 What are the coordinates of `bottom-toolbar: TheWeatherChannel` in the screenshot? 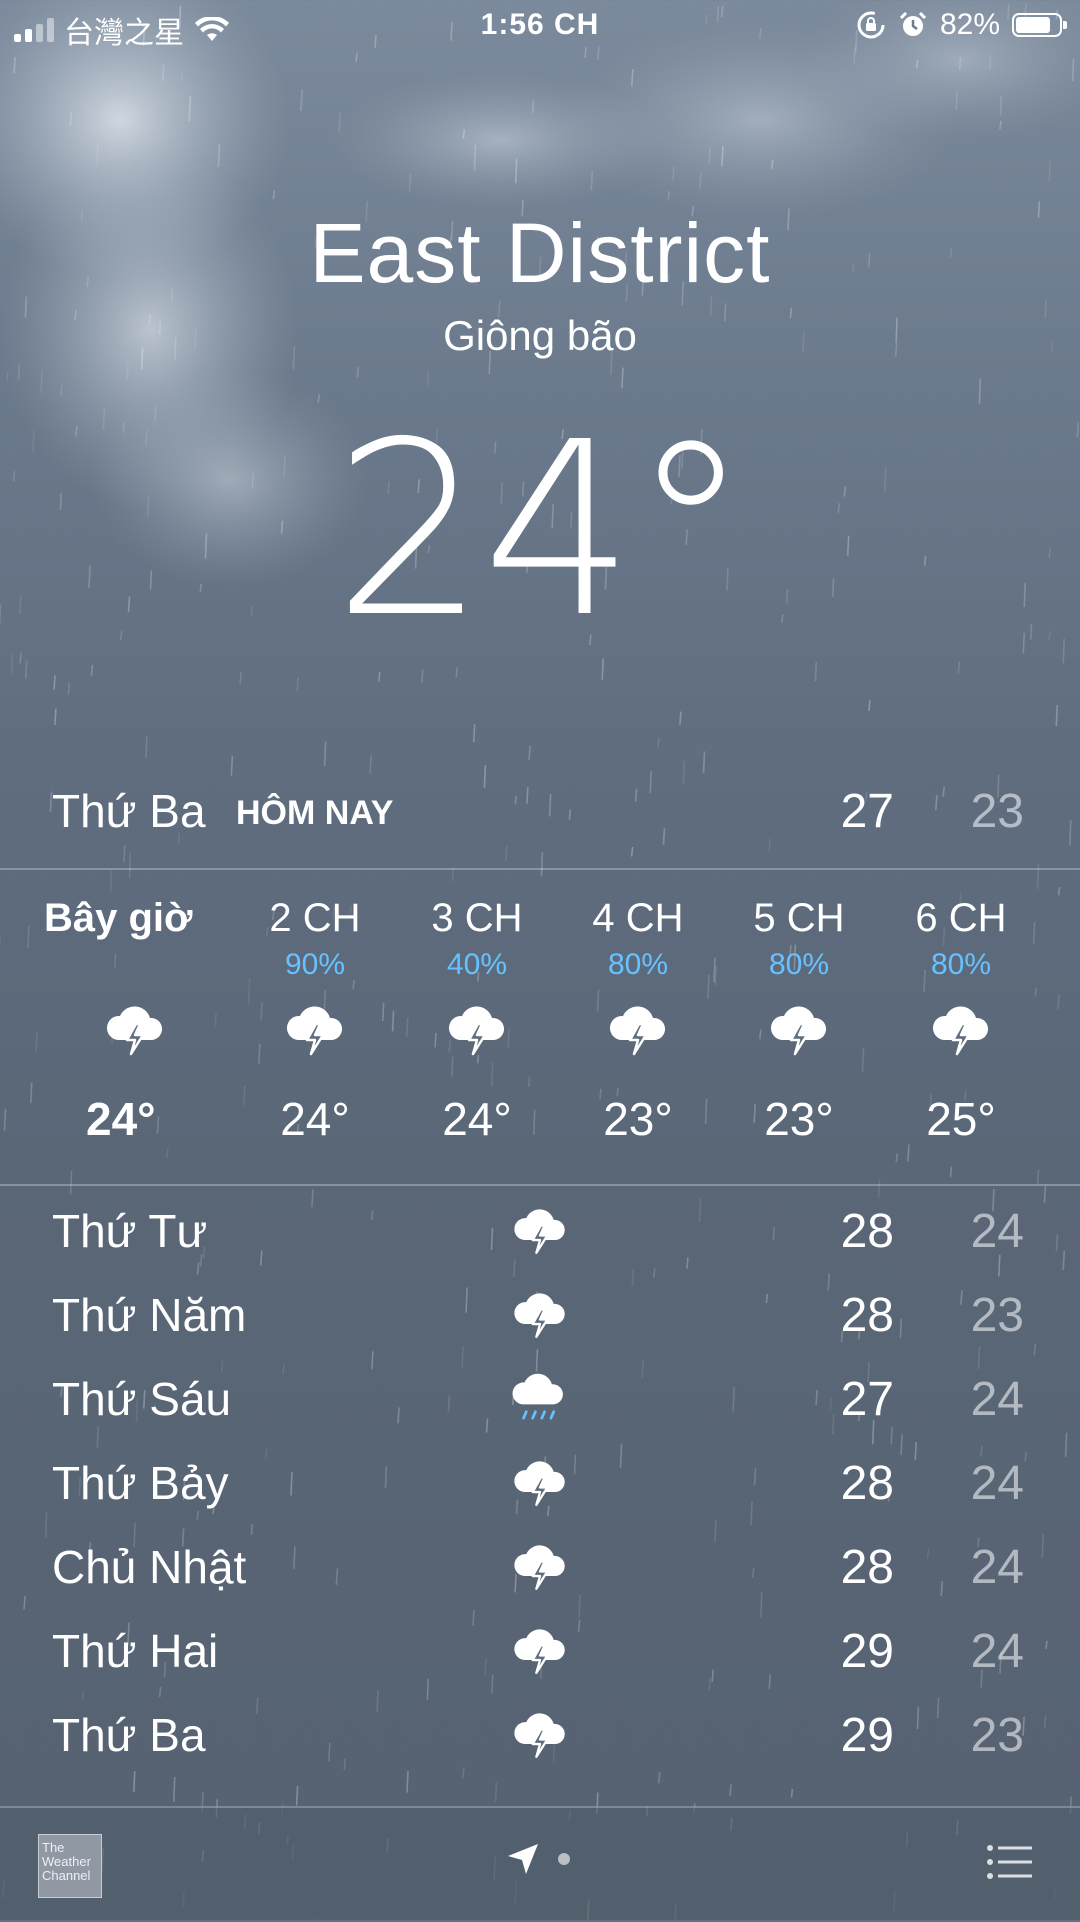 It's located at (540, 1864).